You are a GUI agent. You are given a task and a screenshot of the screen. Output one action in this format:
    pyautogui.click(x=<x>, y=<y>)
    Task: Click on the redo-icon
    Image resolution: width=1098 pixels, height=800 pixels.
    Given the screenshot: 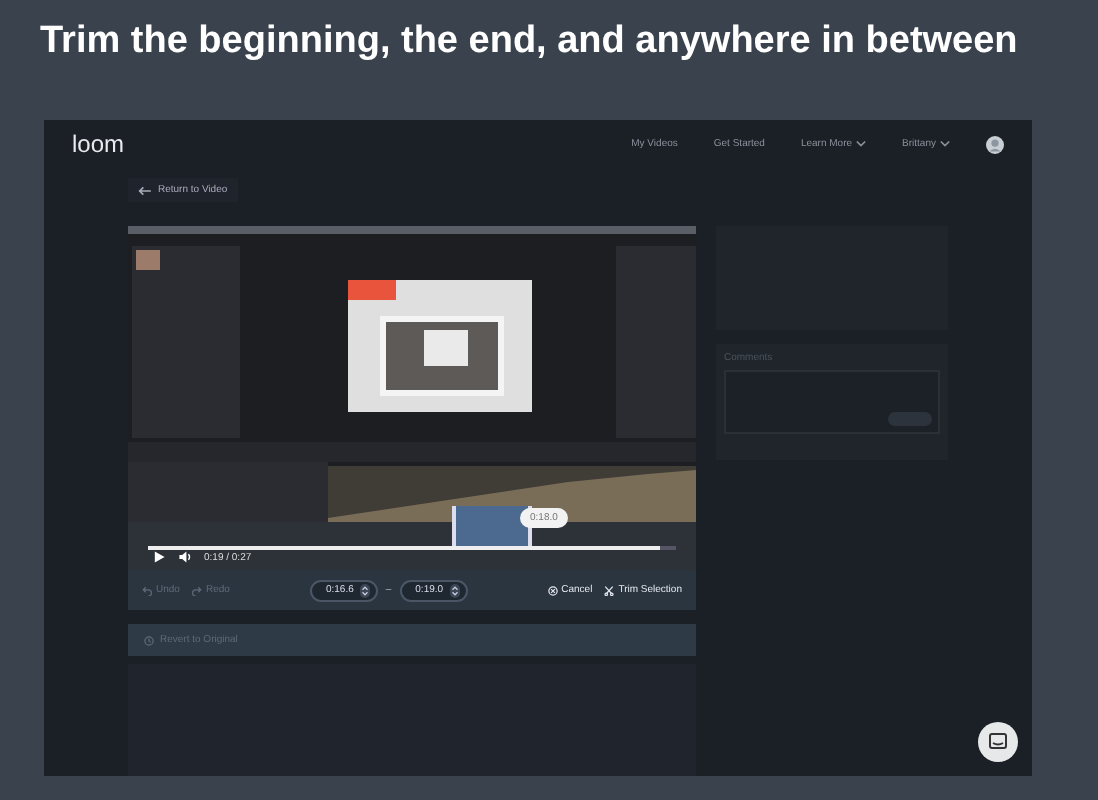 What is the action you would take?
    pyautogui.click(x=196, y=590)
    